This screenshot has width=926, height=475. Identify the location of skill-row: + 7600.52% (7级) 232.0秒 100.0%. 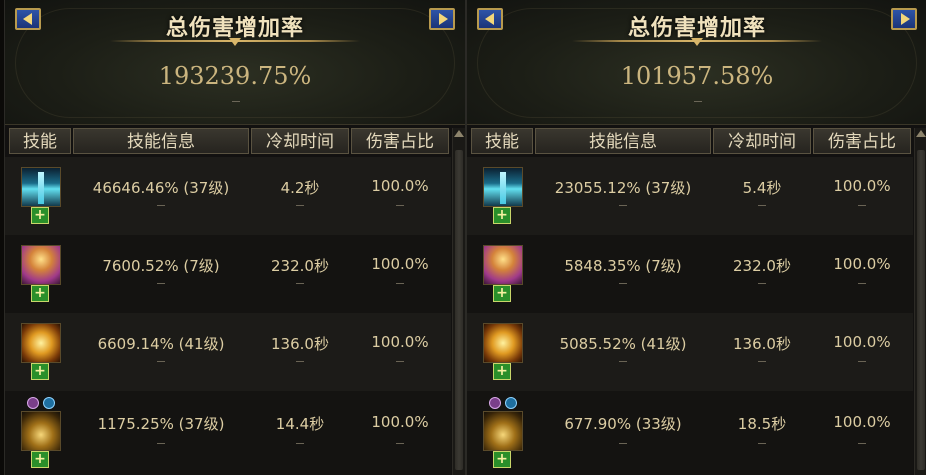
(228, 274).